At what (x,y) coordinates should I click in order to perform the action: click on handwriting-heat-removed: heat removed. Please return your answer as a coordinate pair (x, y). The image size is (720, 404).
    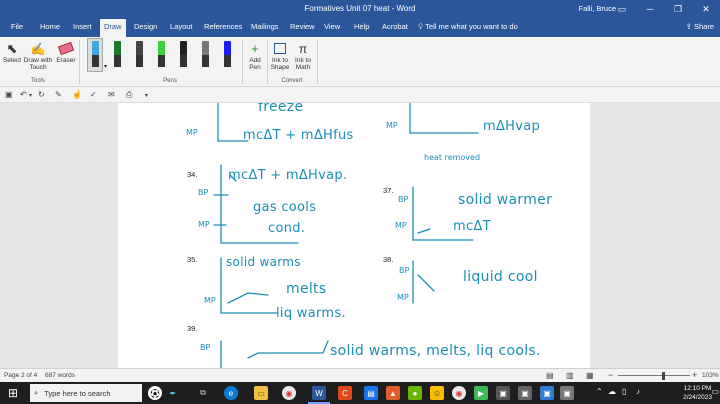
    Looking at the image, I should click on (452, 157).